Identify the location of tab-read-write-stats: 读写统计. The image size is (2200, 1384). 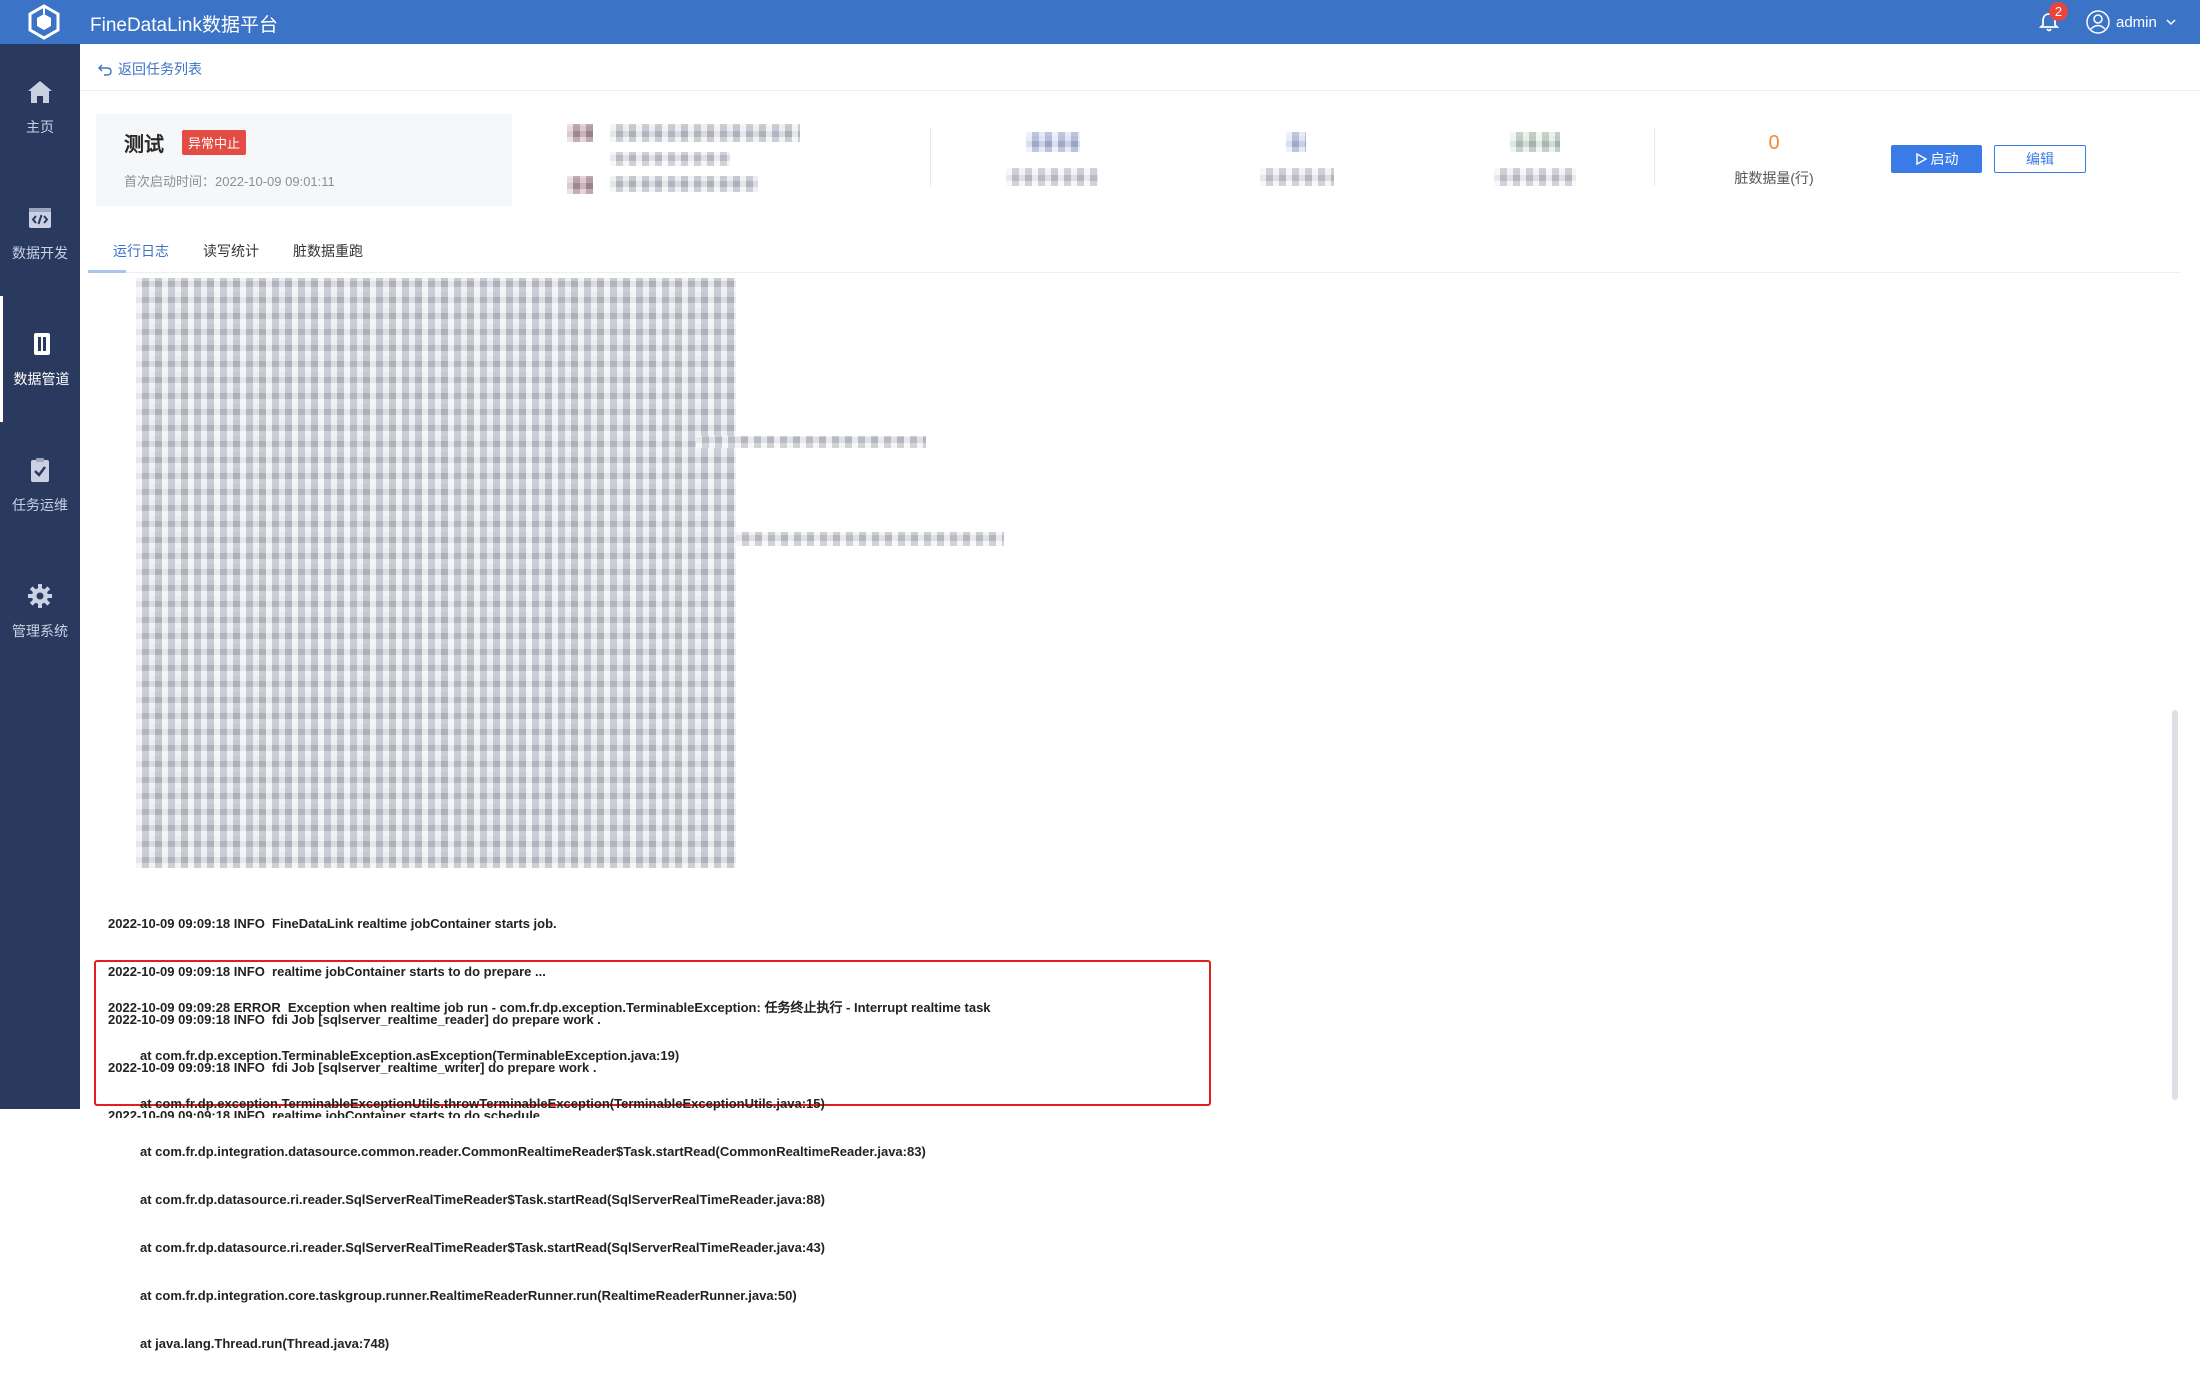
(231, 255).